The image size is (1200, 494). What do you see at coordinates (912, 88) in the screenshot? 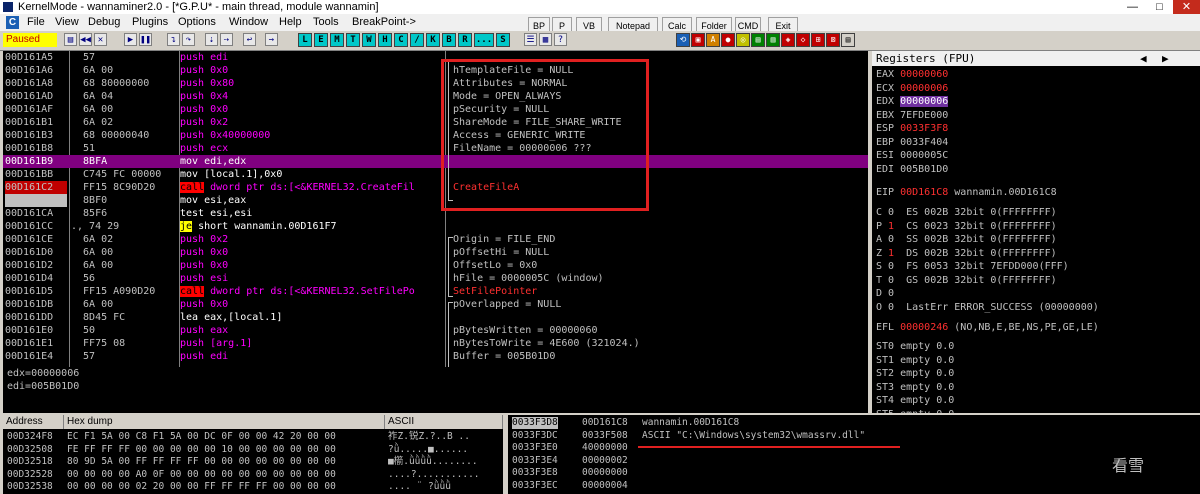
I see `register-row: ECX 00000006` at bounding box center [912, 88].